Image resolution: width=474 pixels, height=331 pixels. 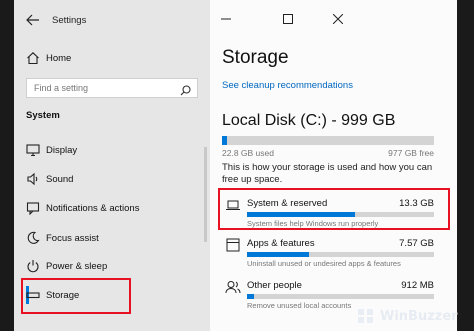 What do you see at coordinates (274, 285) in the screenshot?
I see `category-name: Other people` at bounding box center [274, 285].